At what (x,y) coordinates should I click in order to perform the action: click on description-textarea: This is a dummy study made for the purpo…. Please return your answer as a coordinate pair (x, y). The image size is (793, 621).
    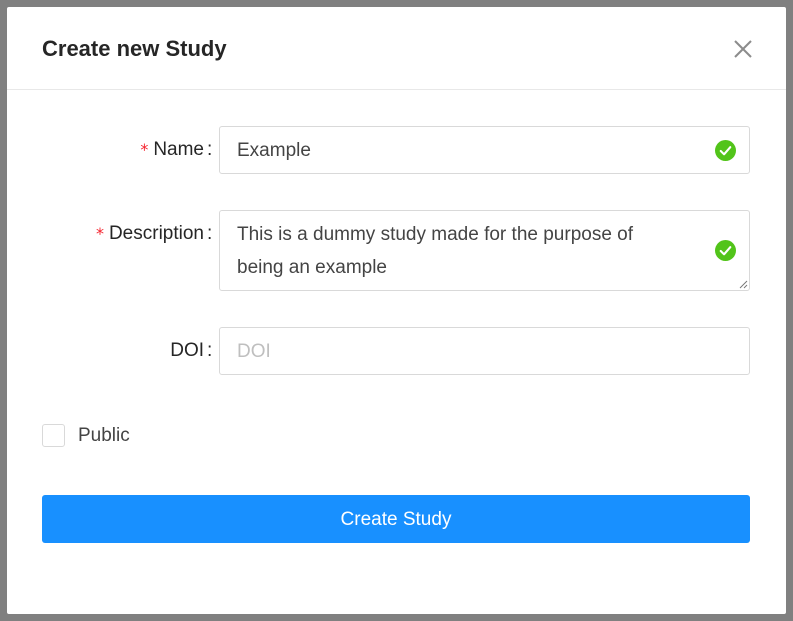
    Looking at the image, I should click on (484, 250).